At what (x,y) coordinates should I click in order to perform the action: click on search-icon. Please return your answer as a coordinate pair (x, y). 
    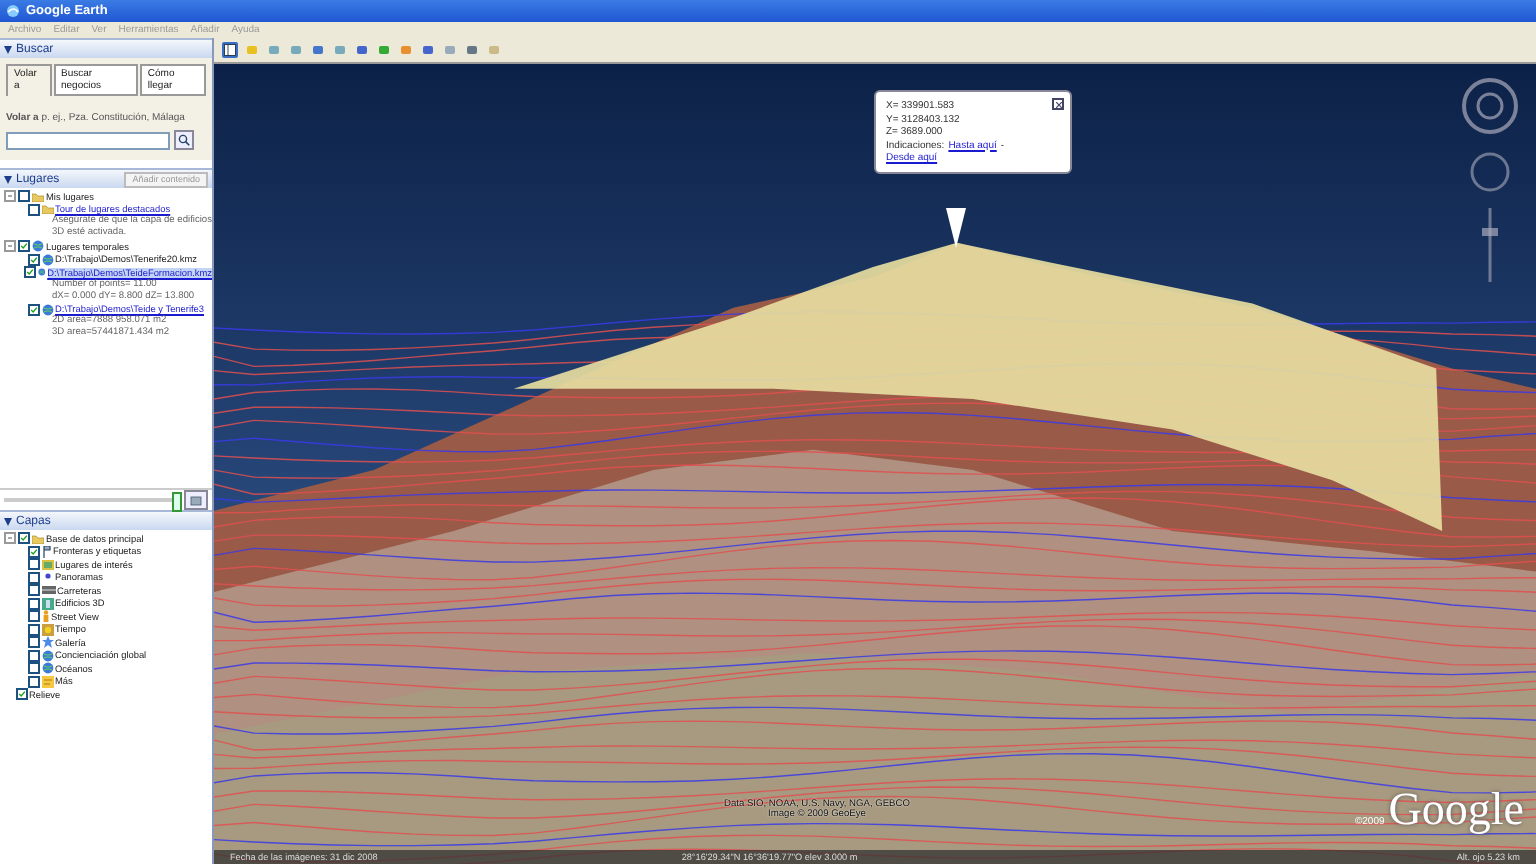
    Looking at the image, I should click on (184, 140).